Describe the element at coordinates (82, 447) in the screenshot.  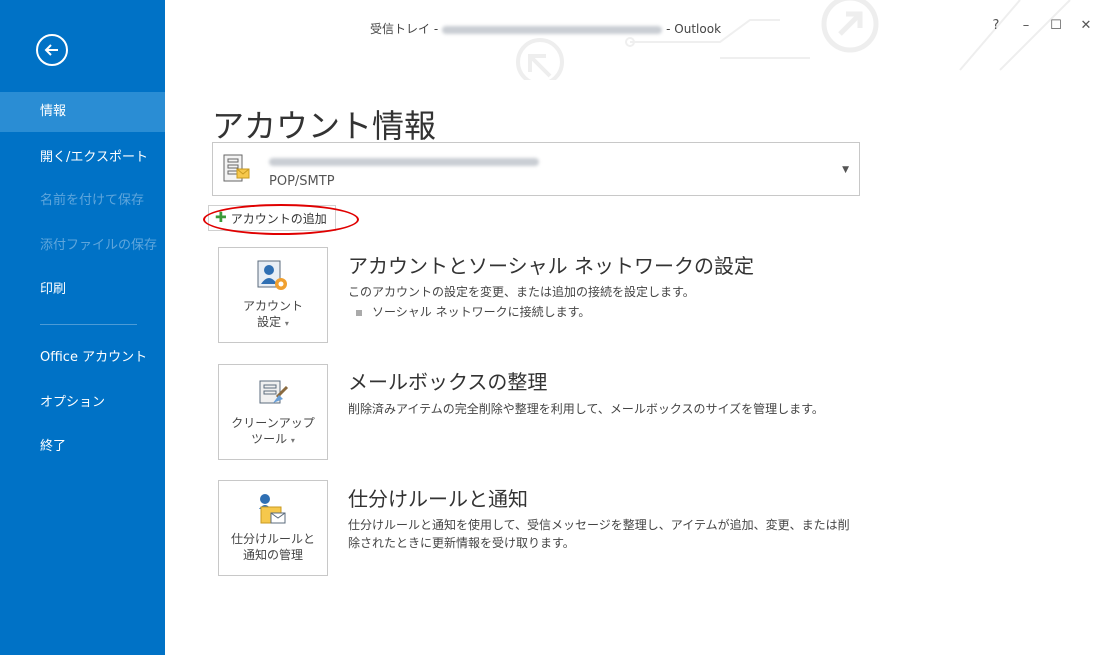
I see `nav-exit: 終了` at that location.